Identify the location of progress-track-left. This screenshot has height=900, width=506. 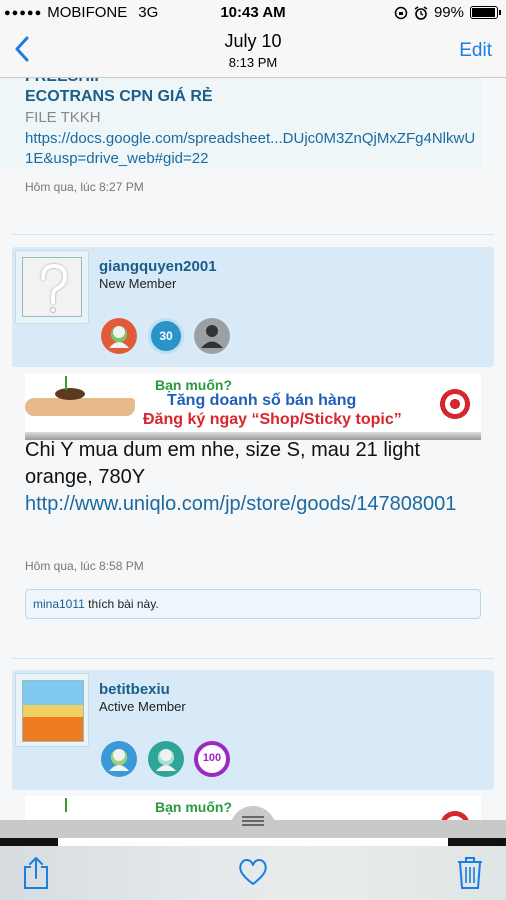
(29, 842).